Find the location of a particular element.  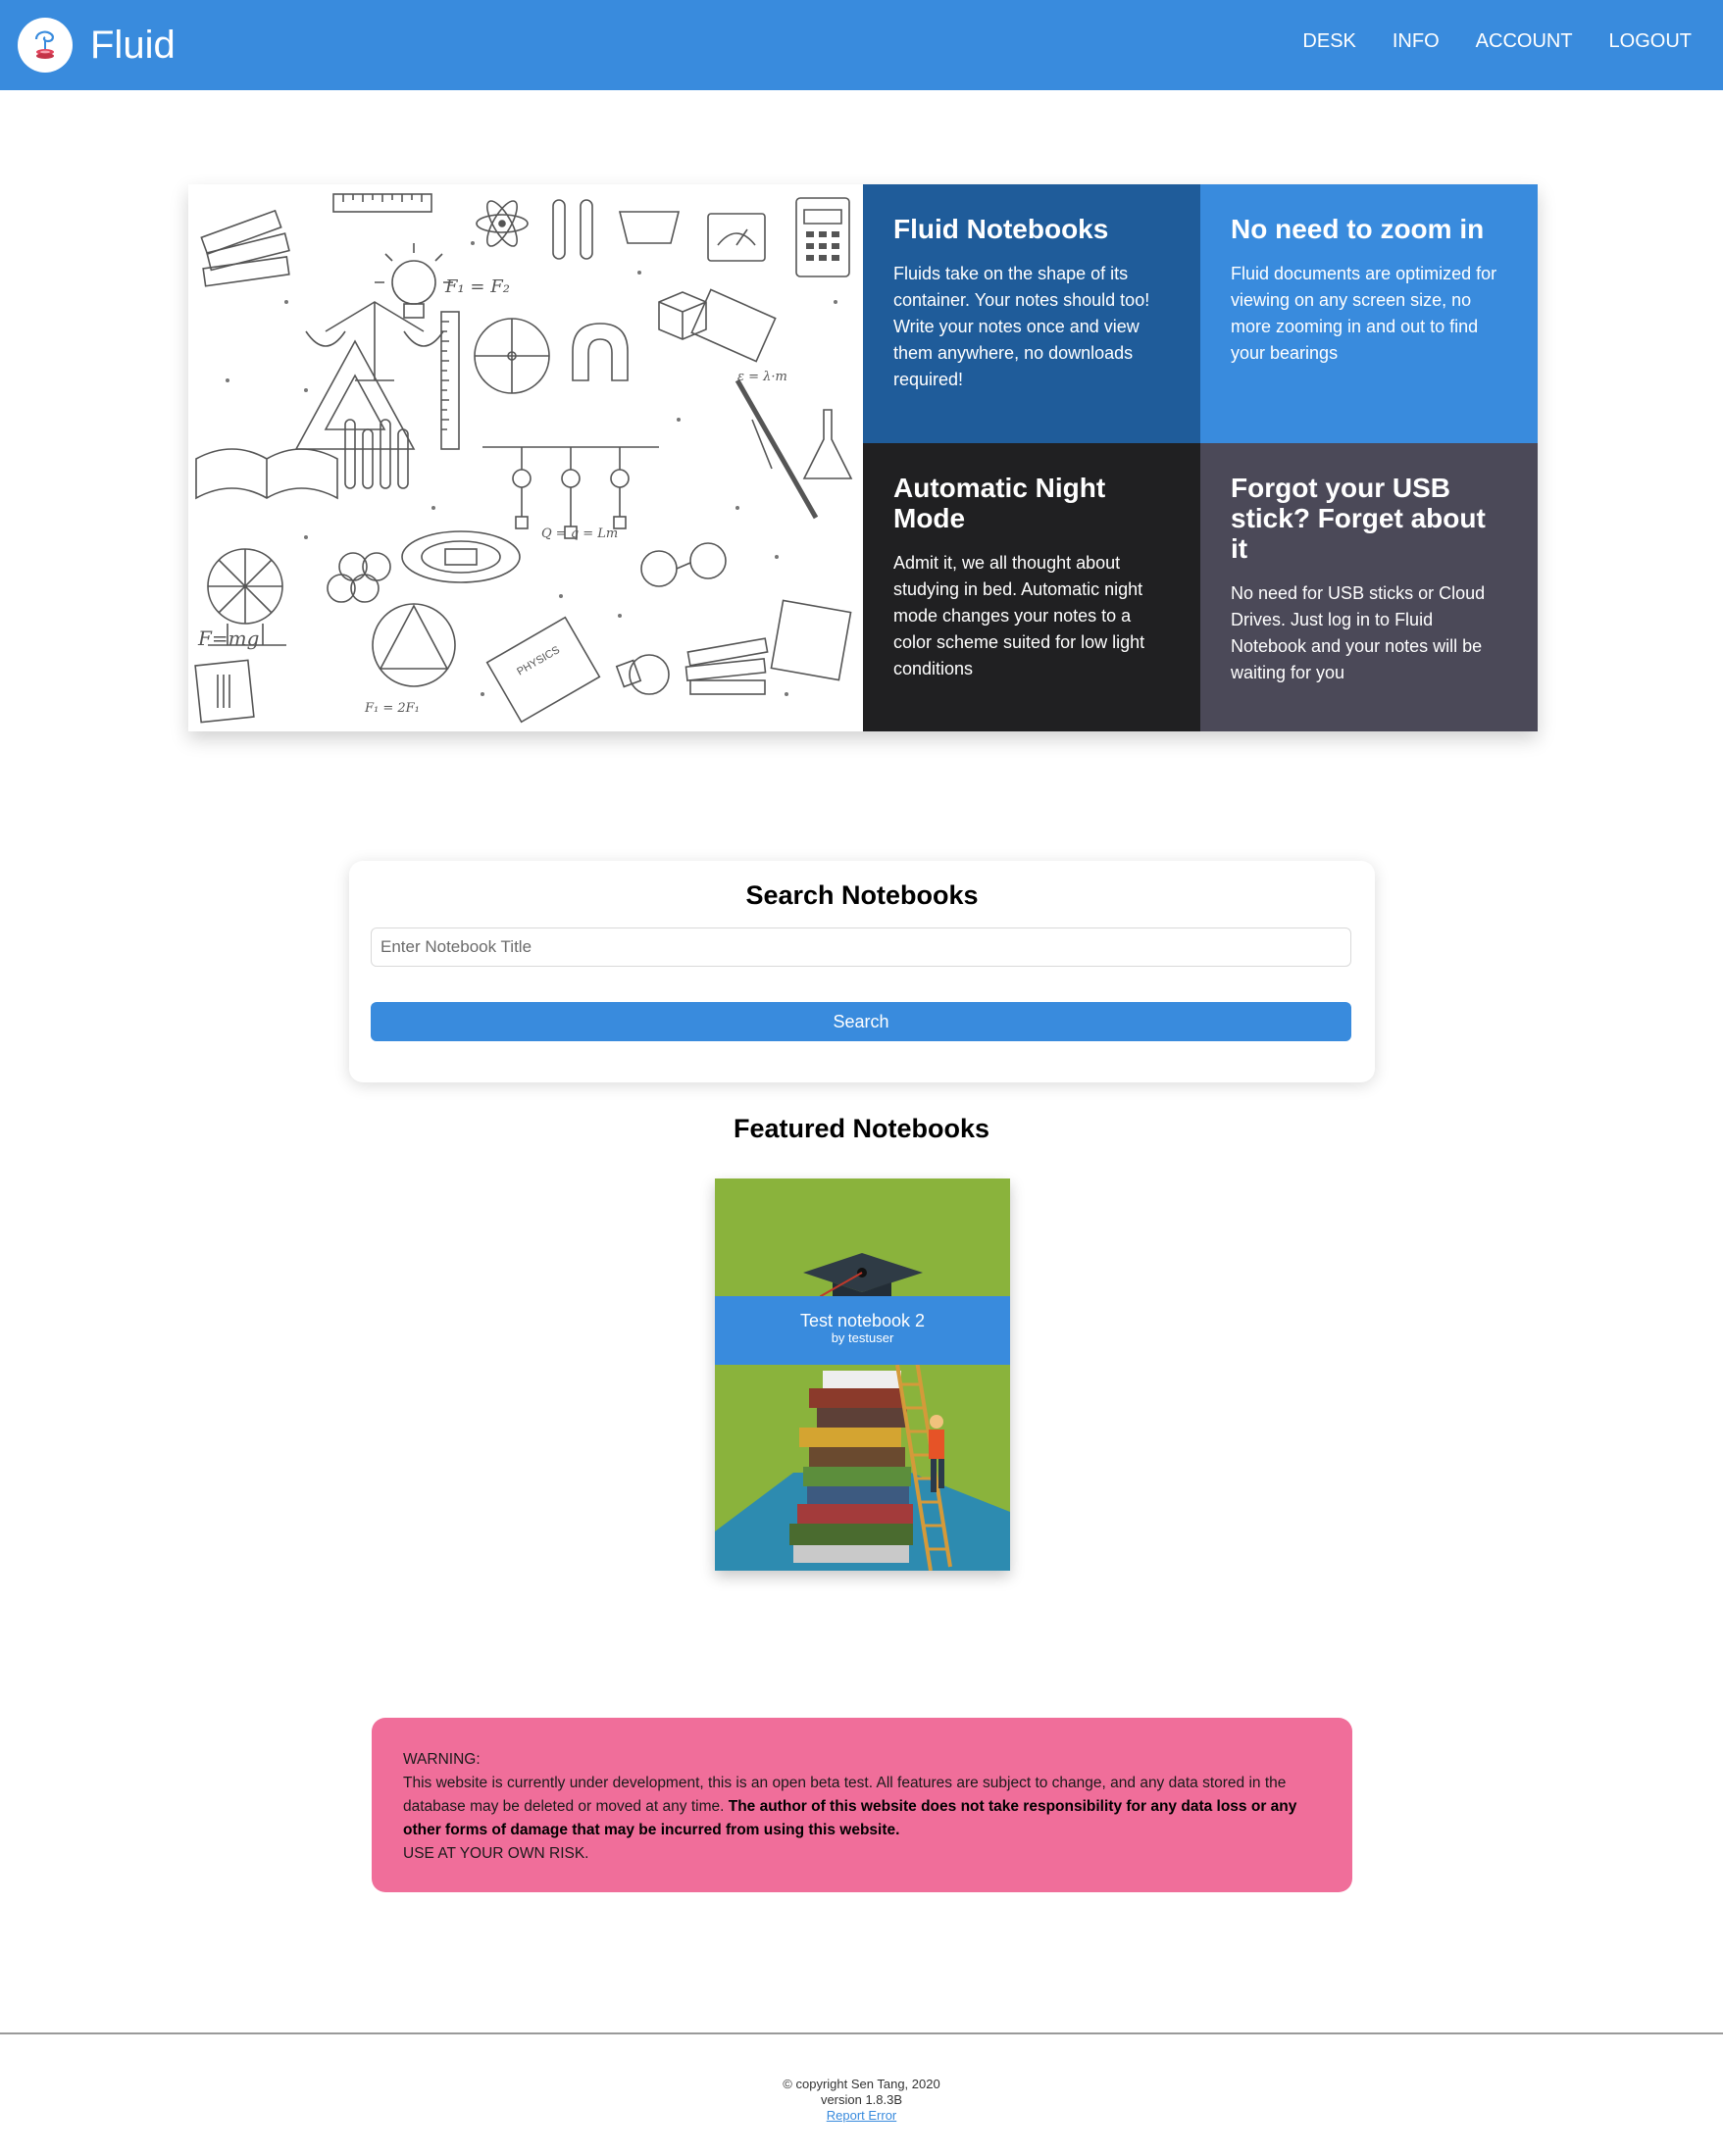

notebook-cover-illustration is located at coordinates (862, 1374).